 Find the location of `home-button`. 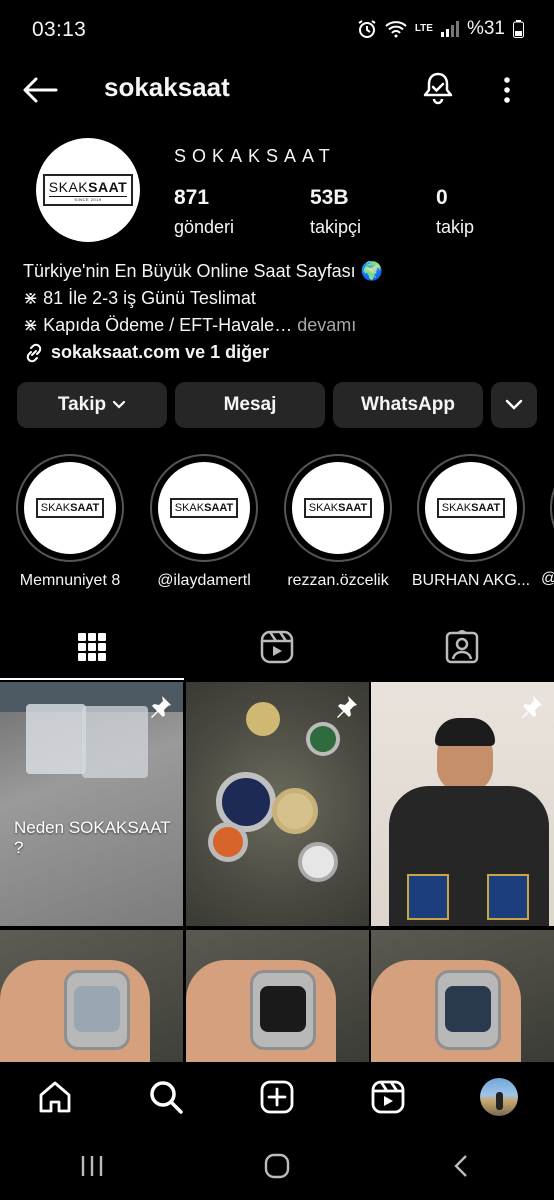

home-button is located at coordinates (277, 1166).